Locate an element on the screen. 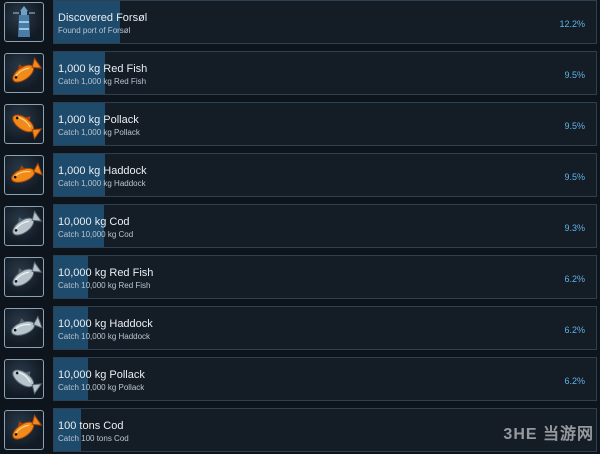 This screenshot has height=454, width=600. achievement-card: 10,000 kg Cod Catch 10,000 kg Cod 9.3% is located at coordinates (325, 226).